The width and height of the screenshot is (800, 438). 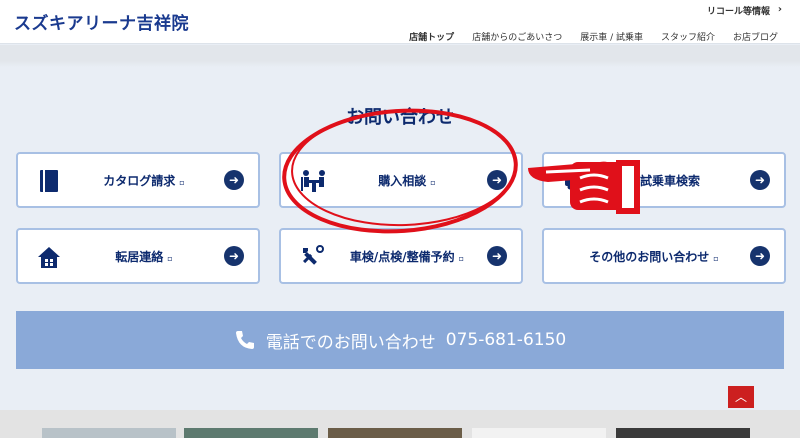 What do you see at coordinates (144, 181) in the screenshot?
I see `catalog-request-label: カタログ請求 ▫` at bounding box center [144, 181].